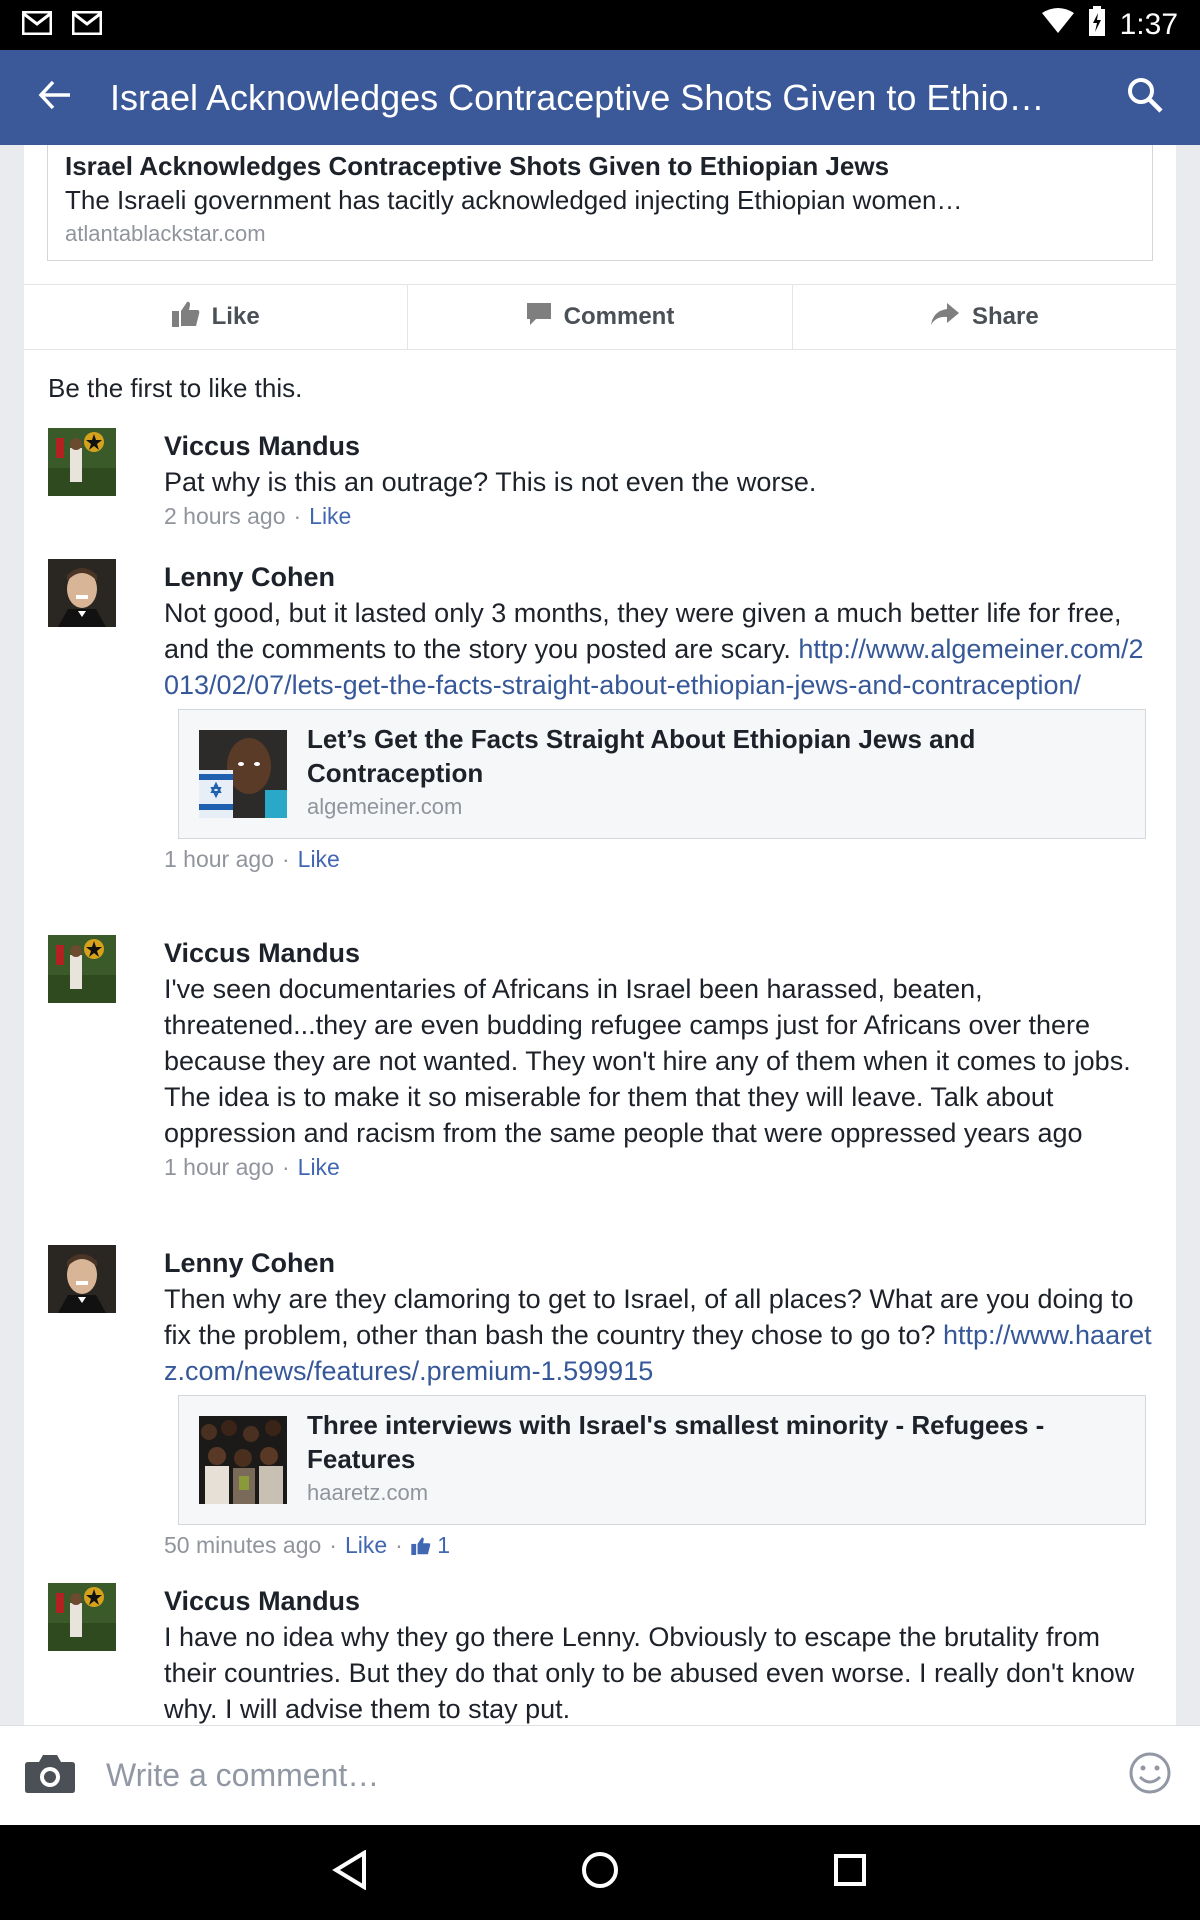 This screenshot has height=1920, width=1200. What do you see at coordinates (539, 317) in the screenshot?
I see `comment-icon` at bounding box center [539, 317].